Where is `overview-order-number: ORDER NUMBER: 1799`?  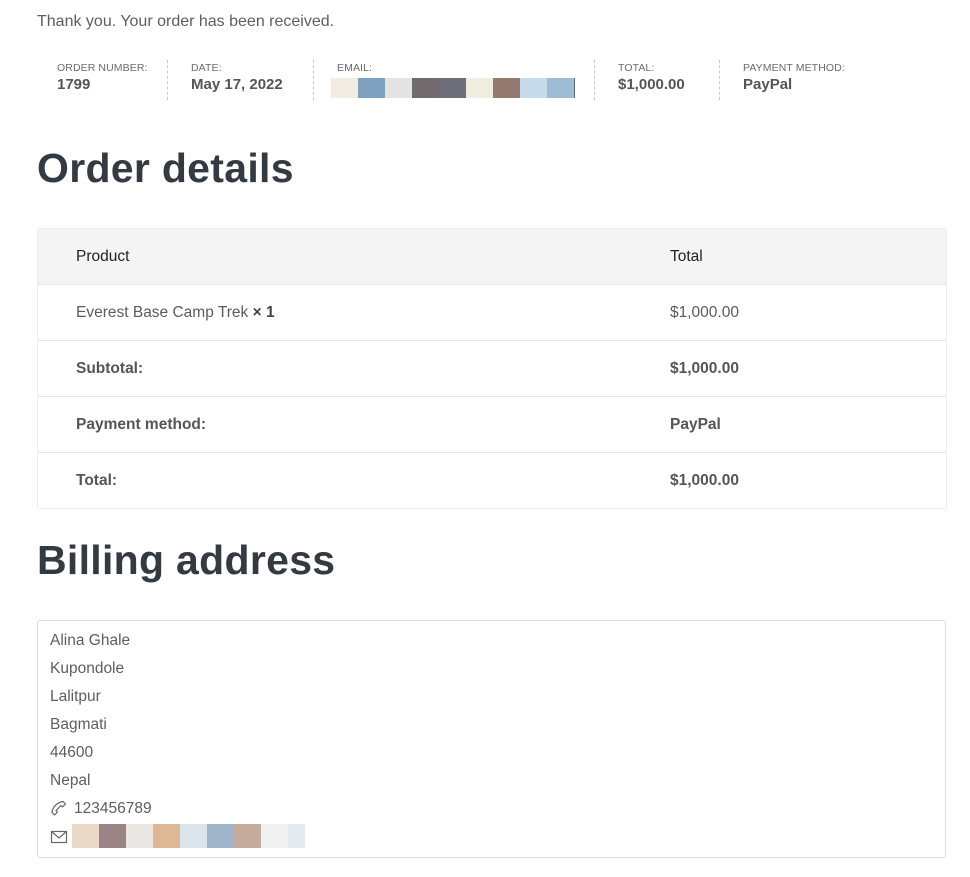 overview-order-number: ORDER NUMBER: 1799 is located at coordinates (102, 80).